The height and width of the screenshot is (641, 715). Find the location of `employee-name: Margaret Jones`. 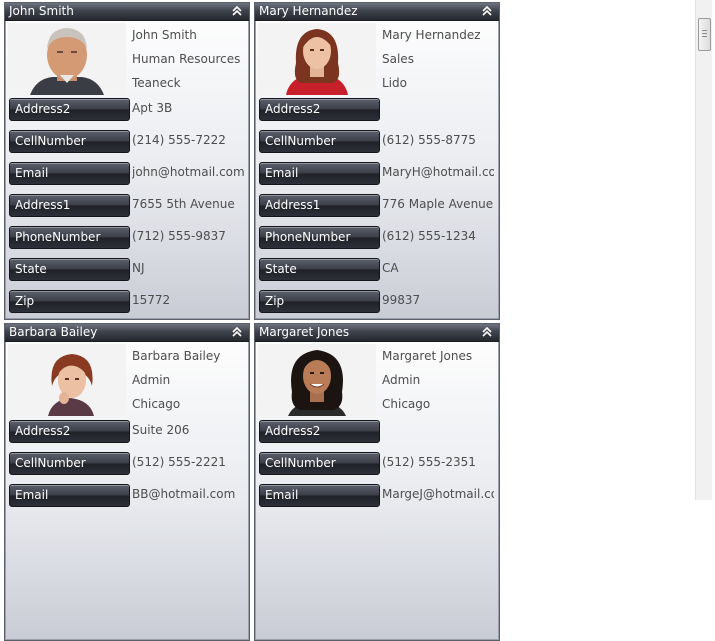

employee-name: Margaret Jones is located at coordinates (427, 356).